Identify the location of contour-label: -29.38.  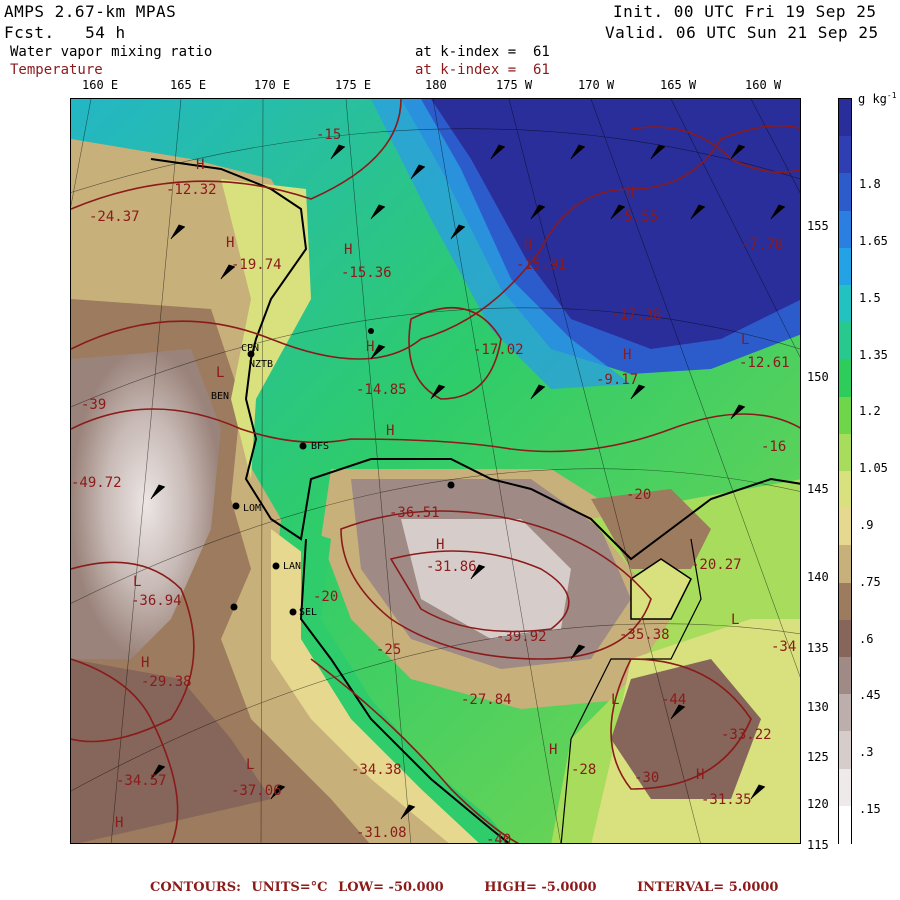
(166, 682).